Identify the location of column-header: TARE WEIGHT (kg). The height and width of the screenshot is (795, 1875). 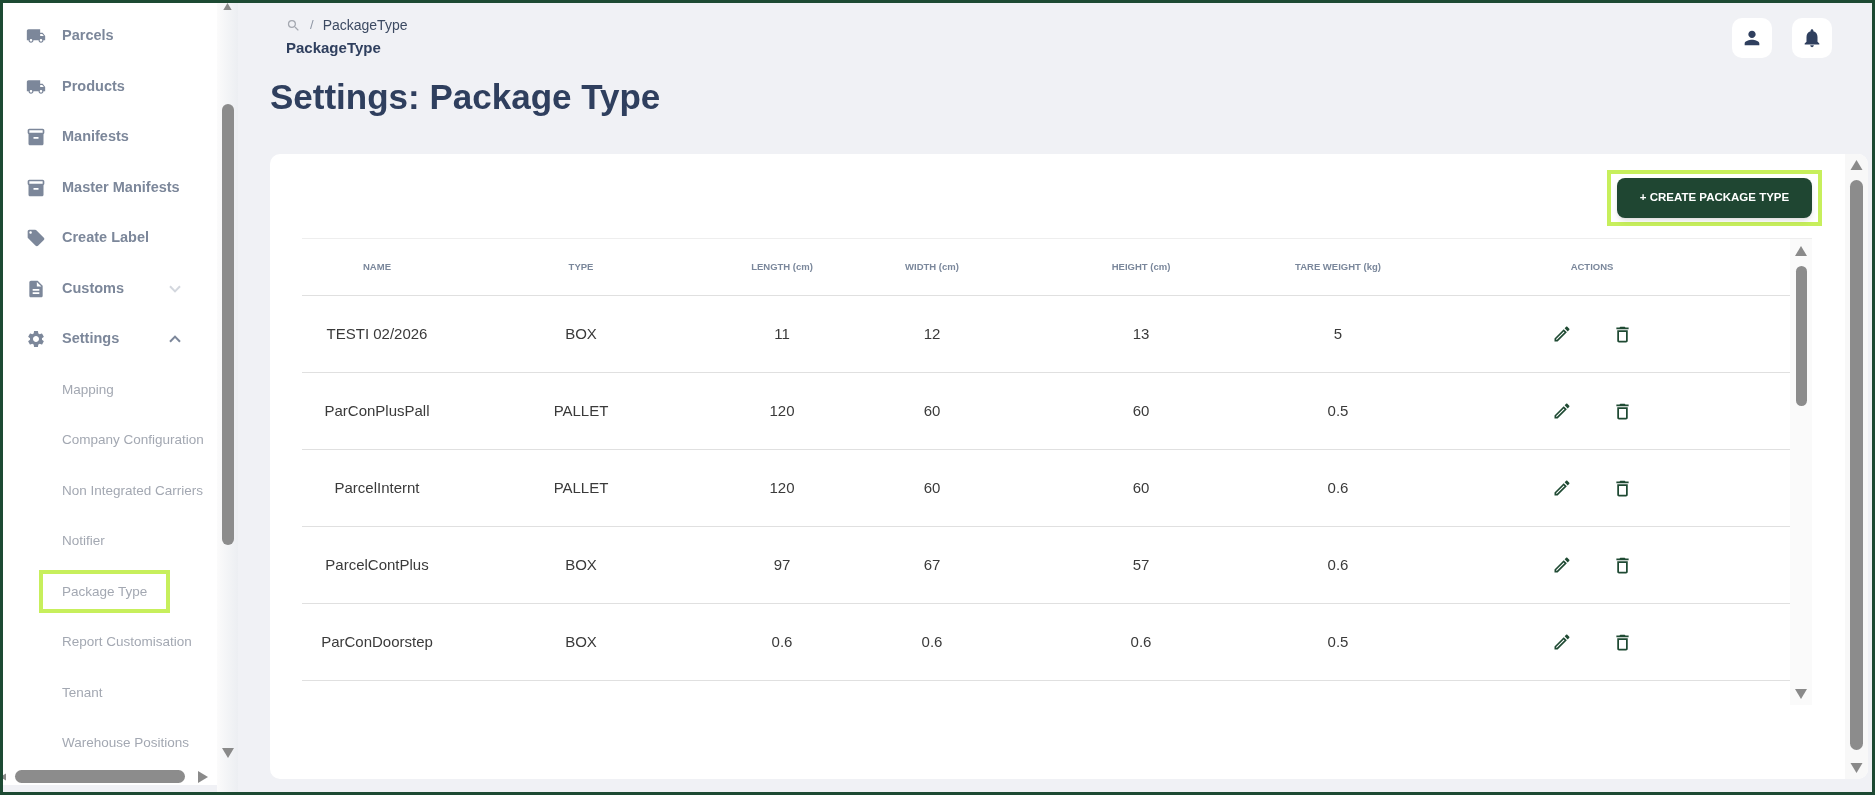
(1338, 266).